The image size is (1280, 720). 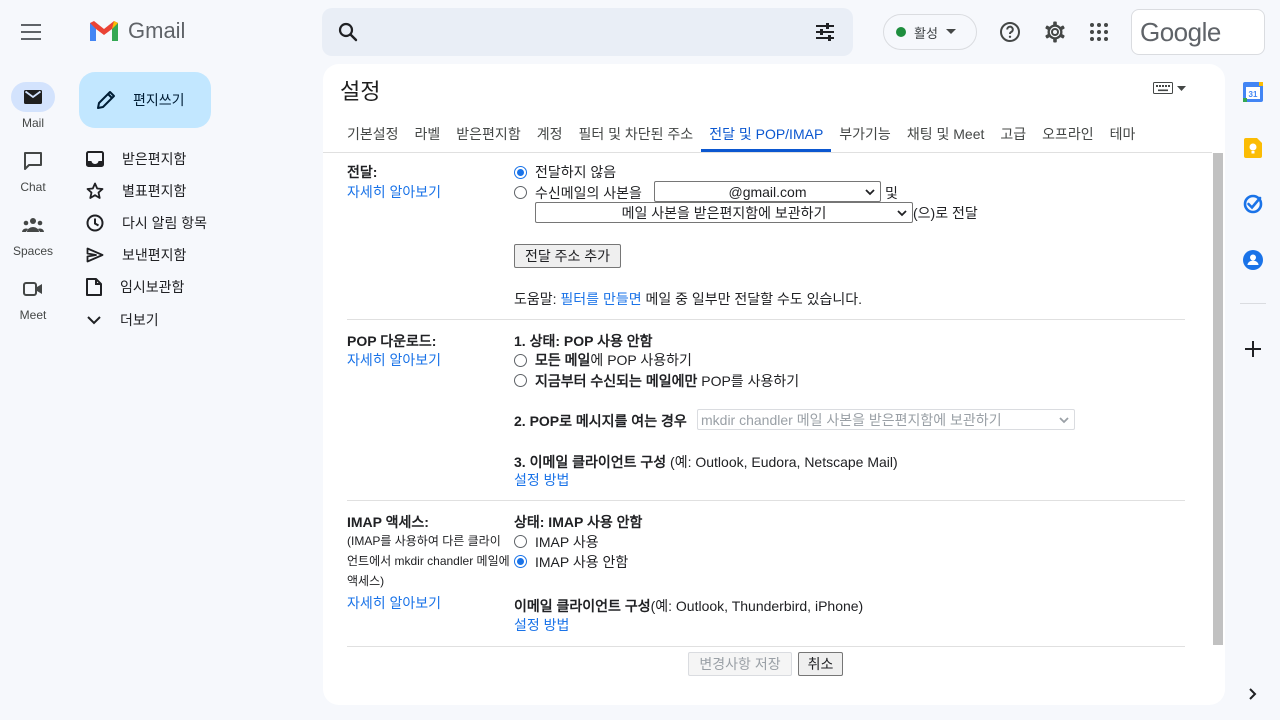 What do you see at coordinates (154, 191) in the screenshot?
I see `folder-label: 별표편지함` at bounding box center [154, 191].